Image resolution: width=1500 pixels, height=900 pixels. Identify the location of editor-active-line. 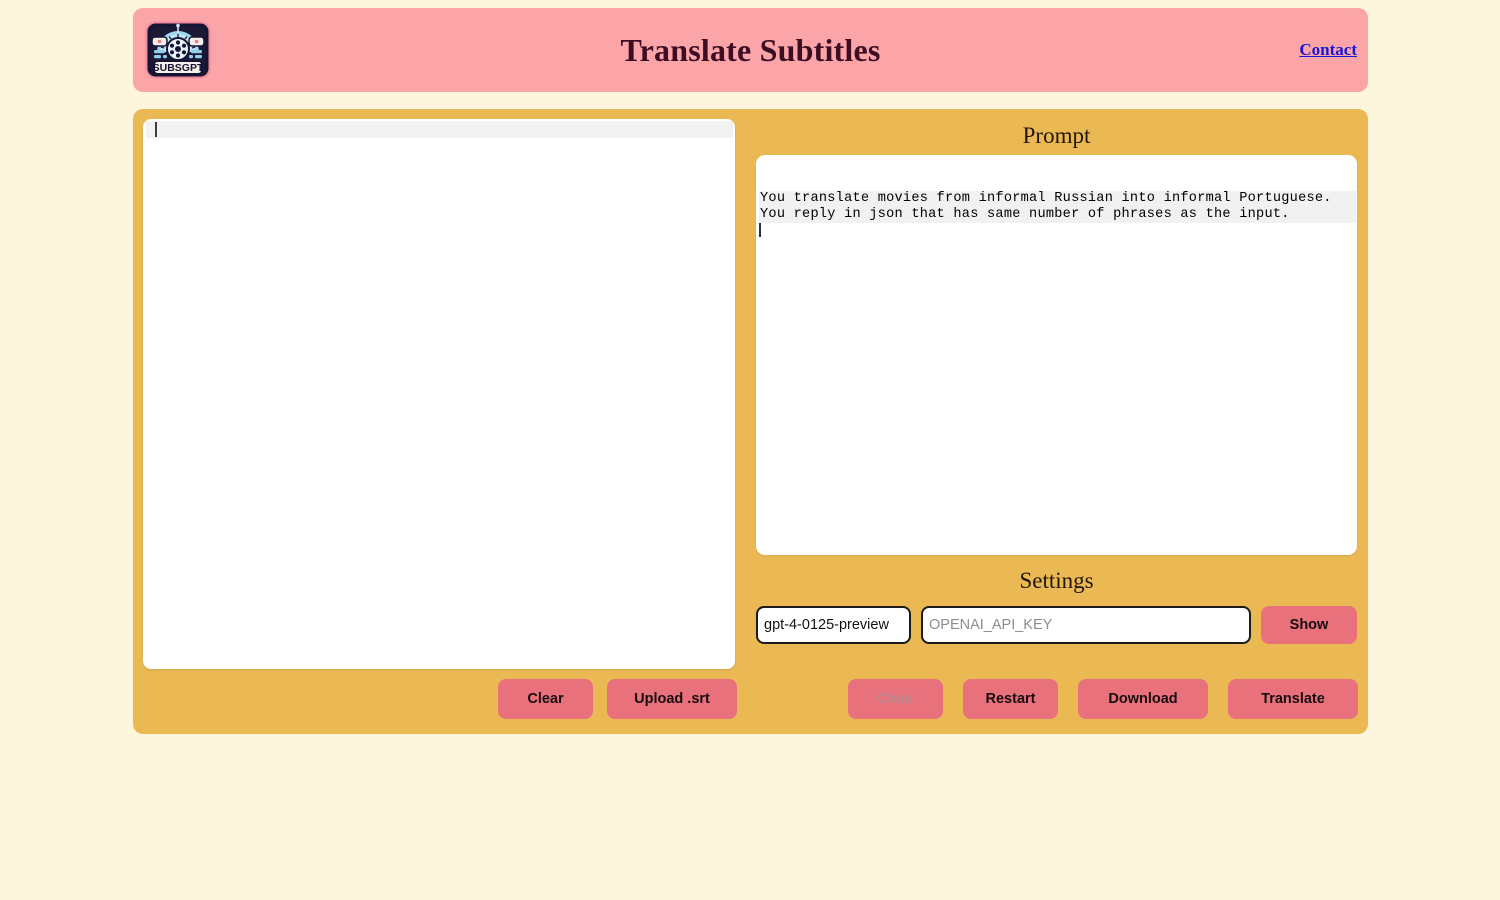
(439, 129).